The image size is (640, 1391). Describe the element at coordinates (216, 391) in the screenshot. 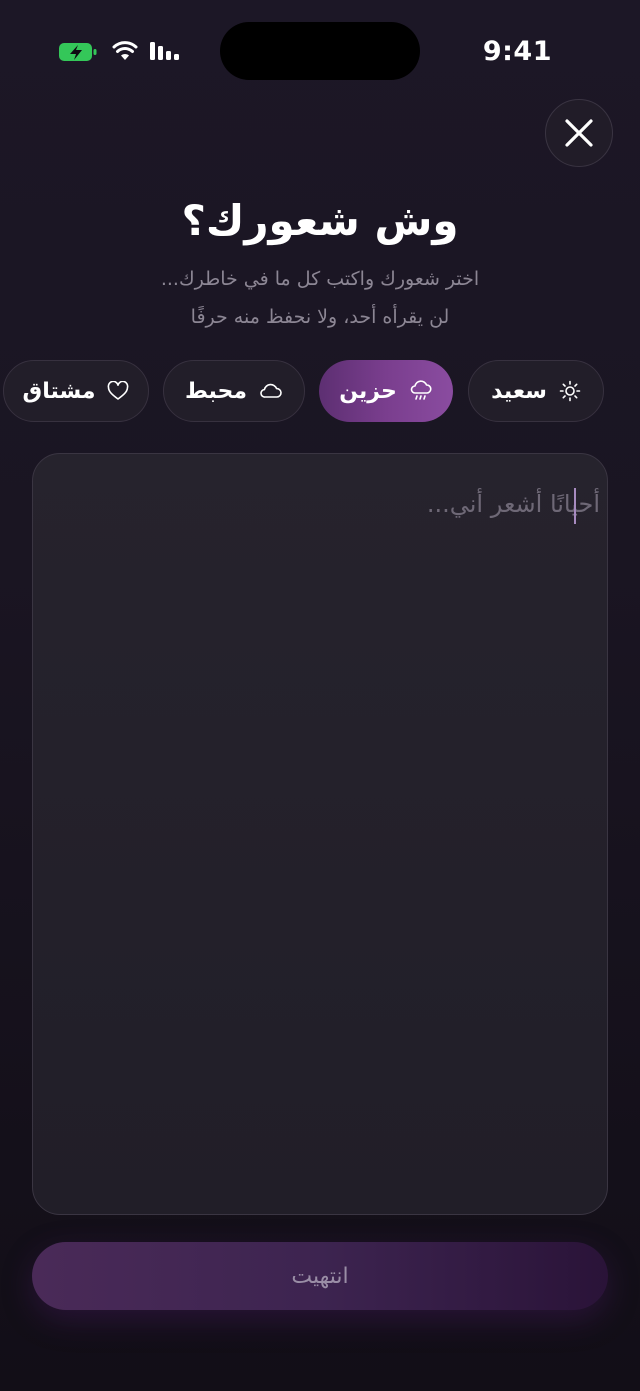

I see `mood-chip-label: محبط` at that location.